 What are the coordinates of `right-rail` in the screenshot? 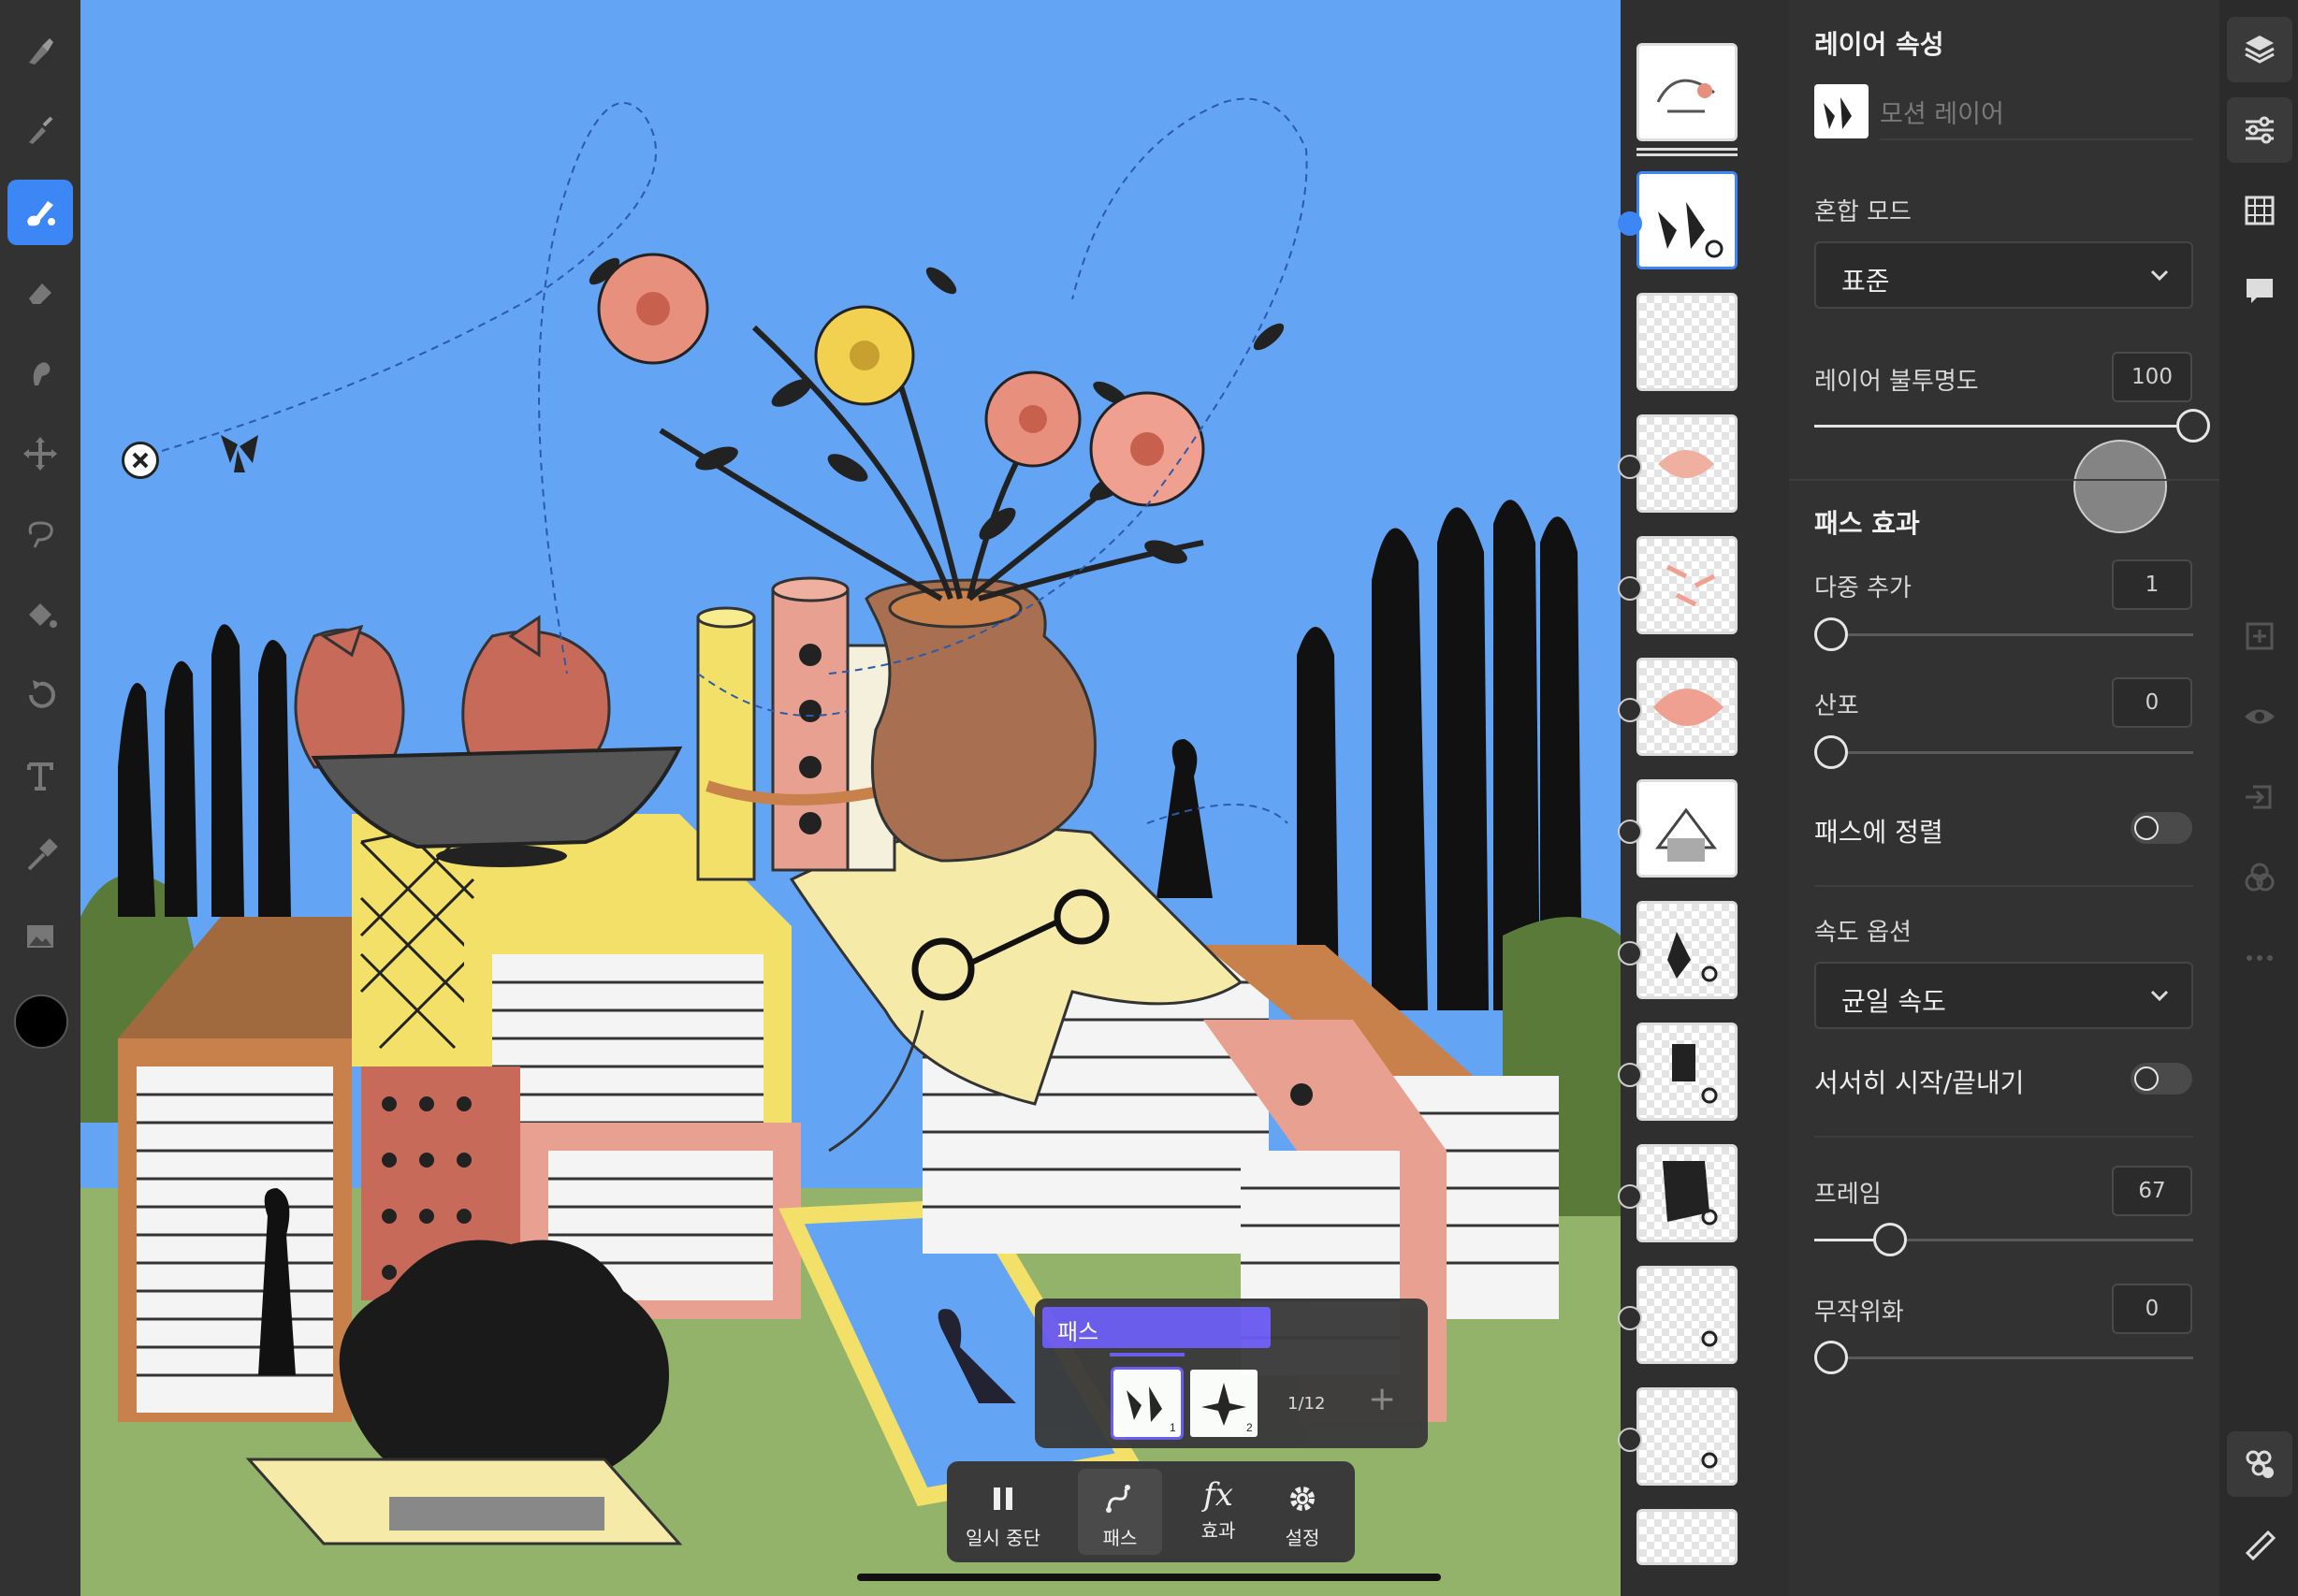 It's located at (2258, 798).